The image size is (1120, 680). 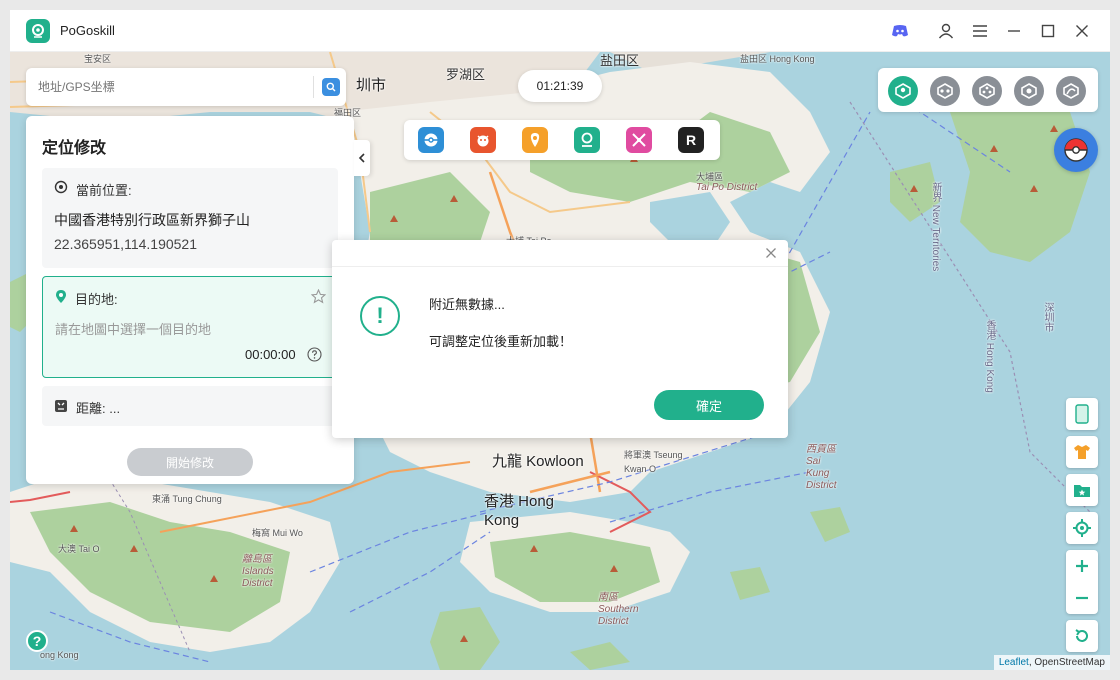 I want to click on multi-spot-mode-icon, so click(x=987, y=91).